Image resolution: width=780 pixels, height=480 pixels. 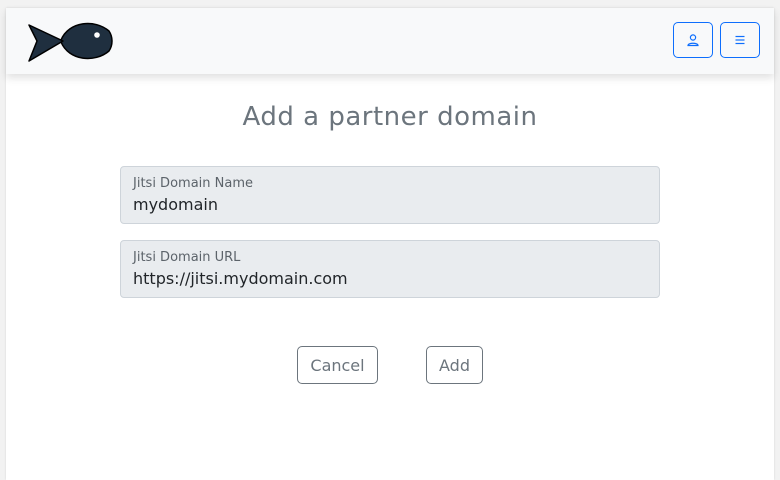 I want to click on add-button: Add, so click(x=454, y=365).